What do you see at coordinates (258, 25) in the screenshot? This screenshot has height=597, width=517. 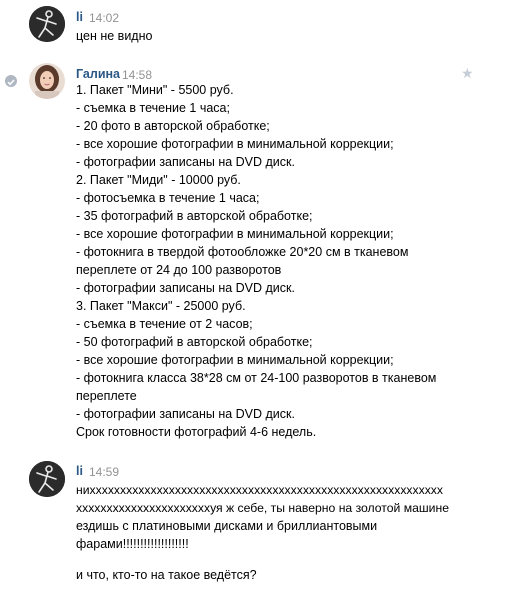 I see `message-item: li 14:02 цен не видно` at bounding box center [258, 25].